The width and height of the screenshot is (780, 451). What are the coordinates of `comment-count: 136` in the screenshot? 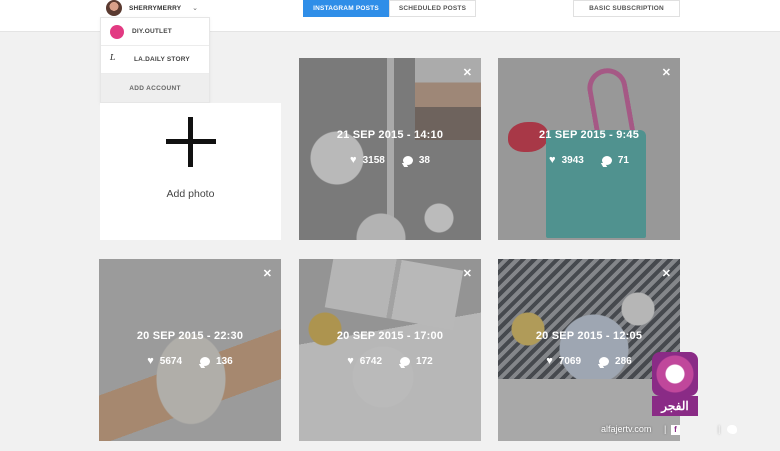 It's located at (224, 361).